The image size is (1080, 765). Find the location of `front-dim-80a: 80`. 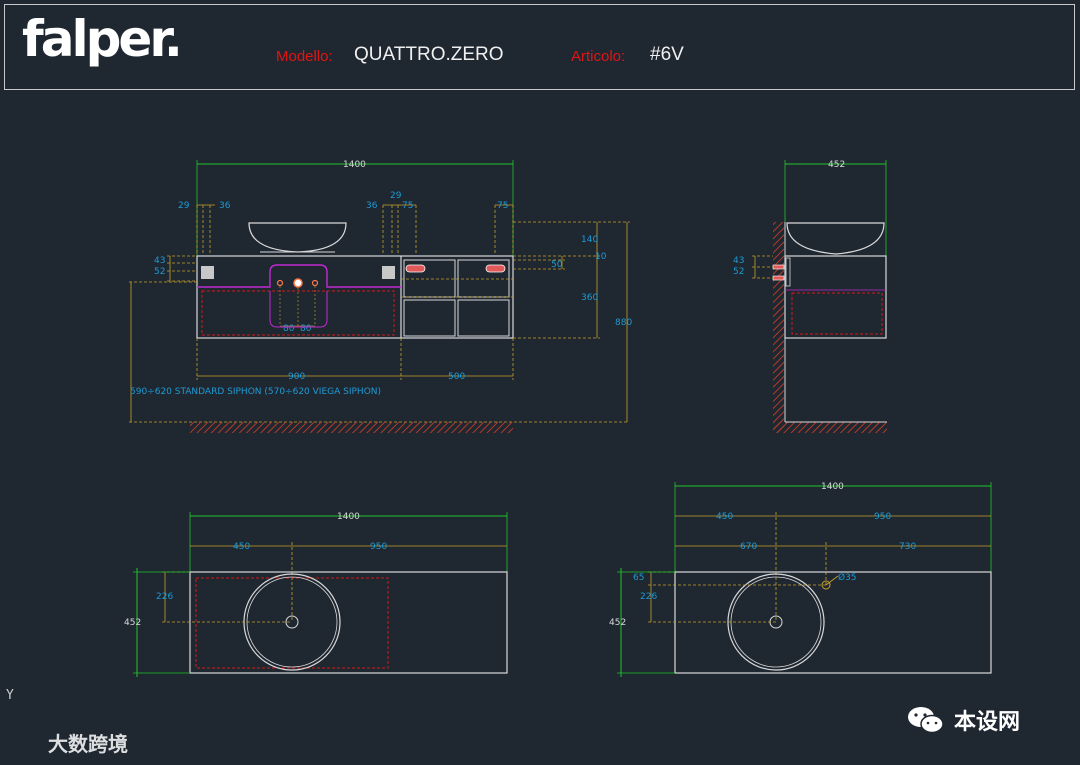

front-dim-80a: 80 is located at coordinates (289, 329).